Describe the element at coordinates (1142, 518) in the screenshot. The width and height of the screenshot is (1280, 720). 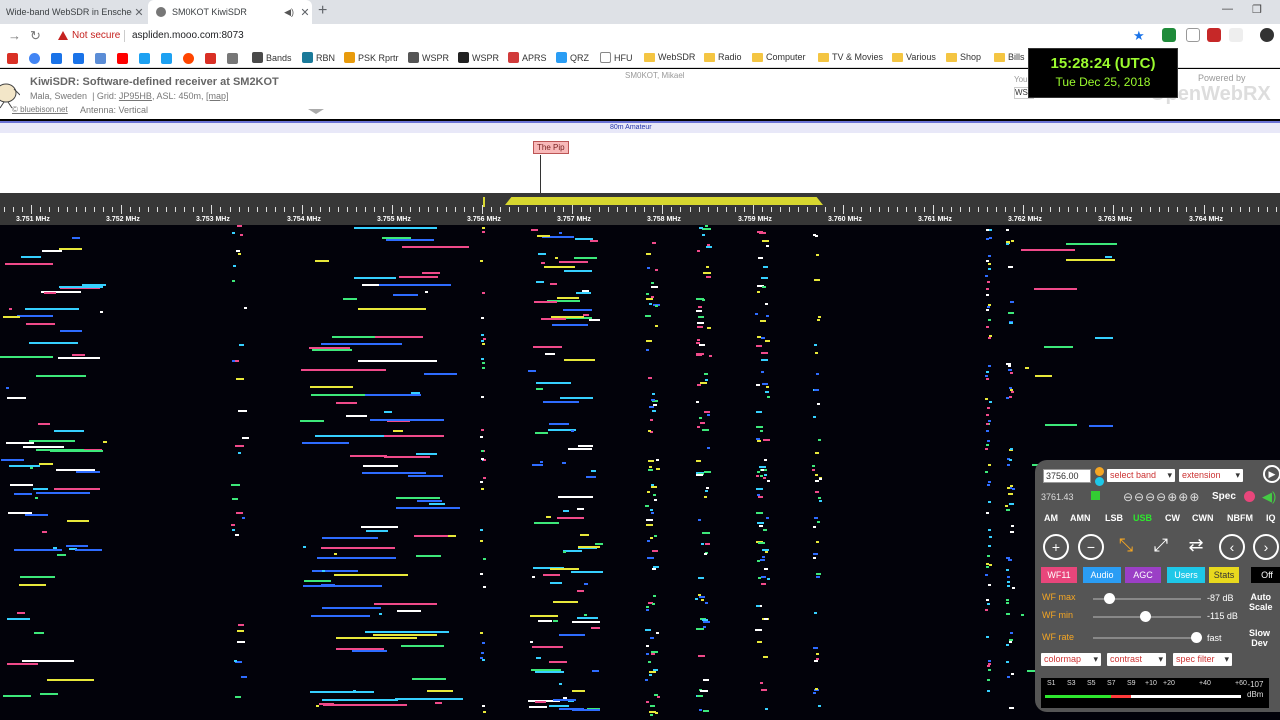
I see `mode-usb-button: USB` at that location.